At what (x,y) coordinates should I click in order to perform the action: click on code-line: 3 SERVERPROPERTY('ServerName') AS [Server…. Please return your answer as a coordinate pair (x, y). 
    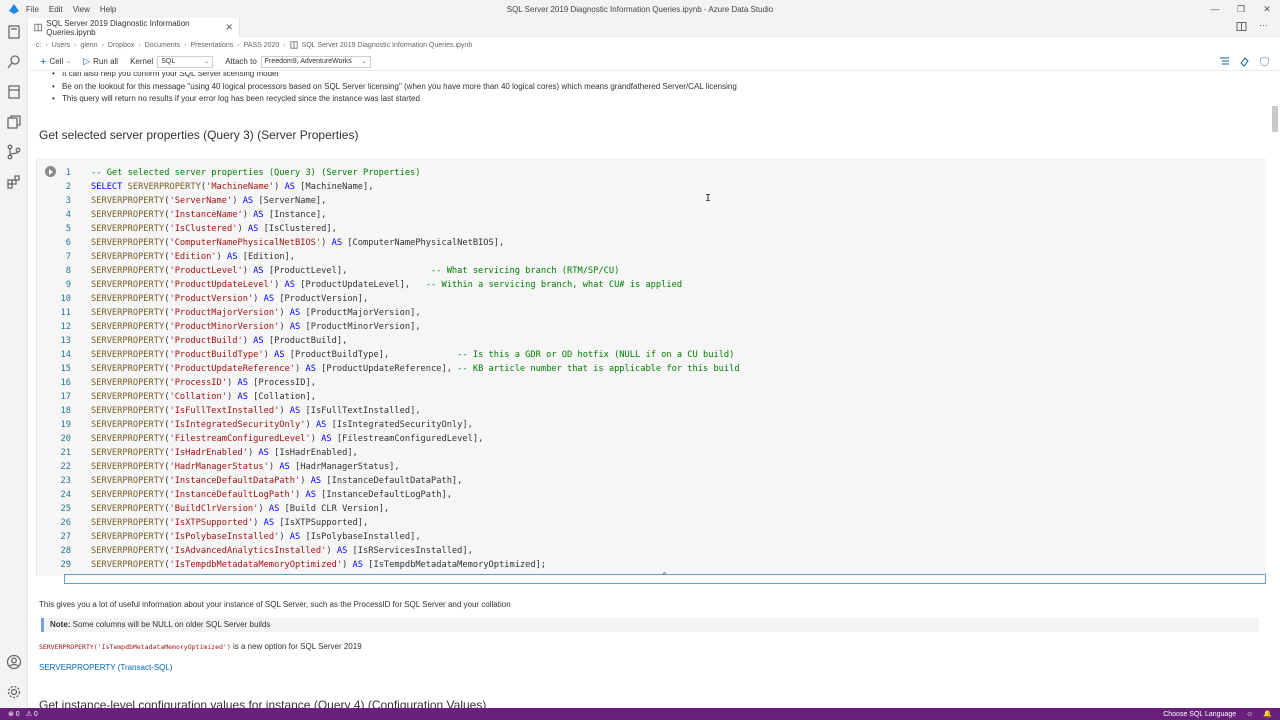
    Looking at the image, I should click on (388, 201).